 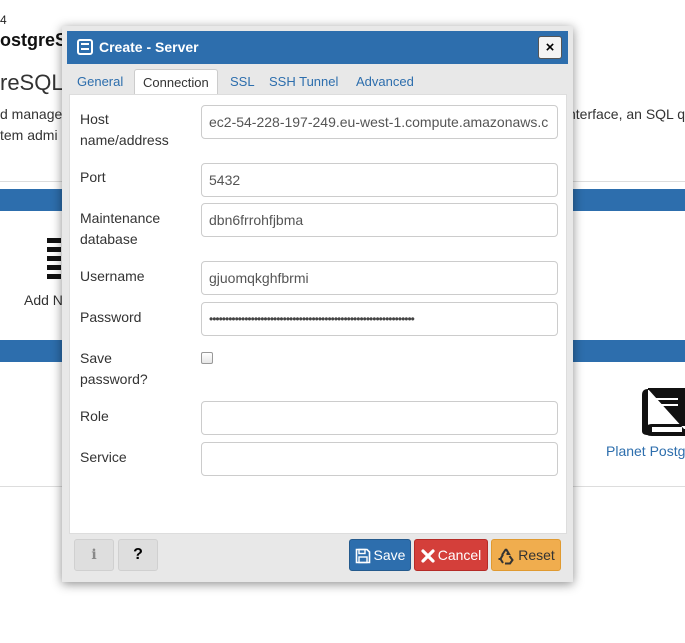 I want to click on help-button: ?, so click(x=138, y=555).